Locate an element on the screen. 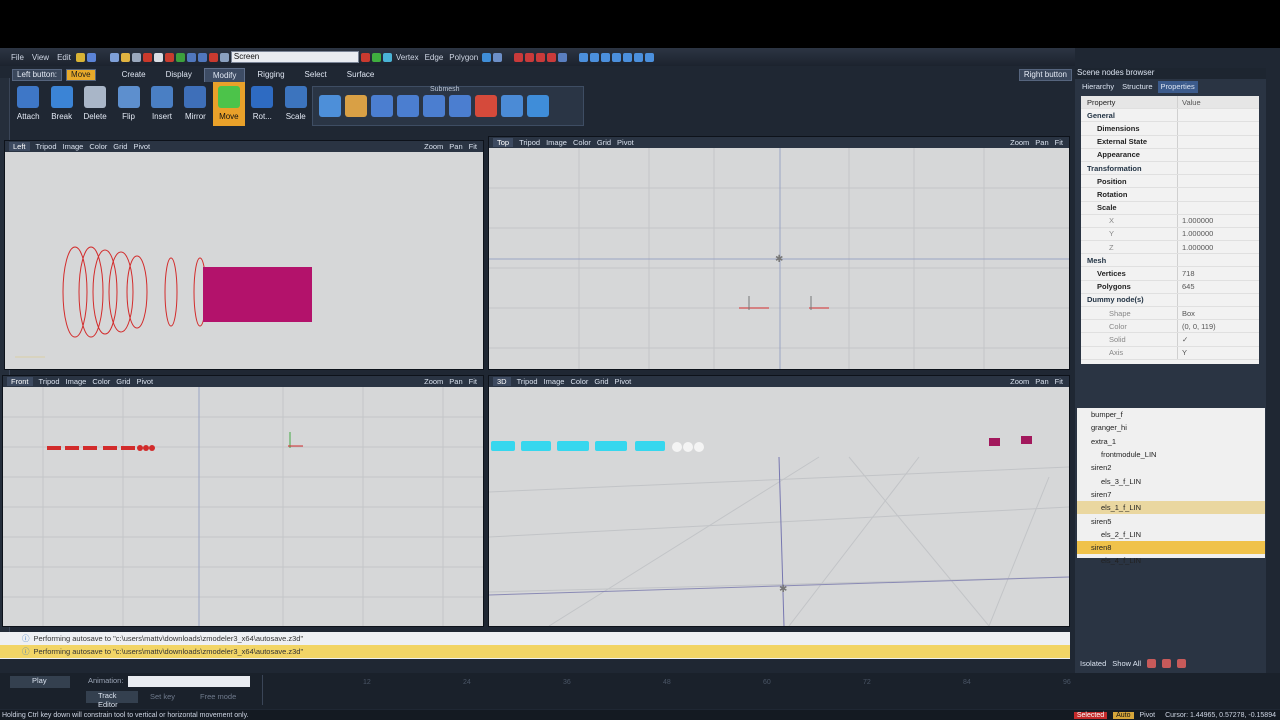 The image size is (1280, 720). animation-select is located at coordinates (189, 681).